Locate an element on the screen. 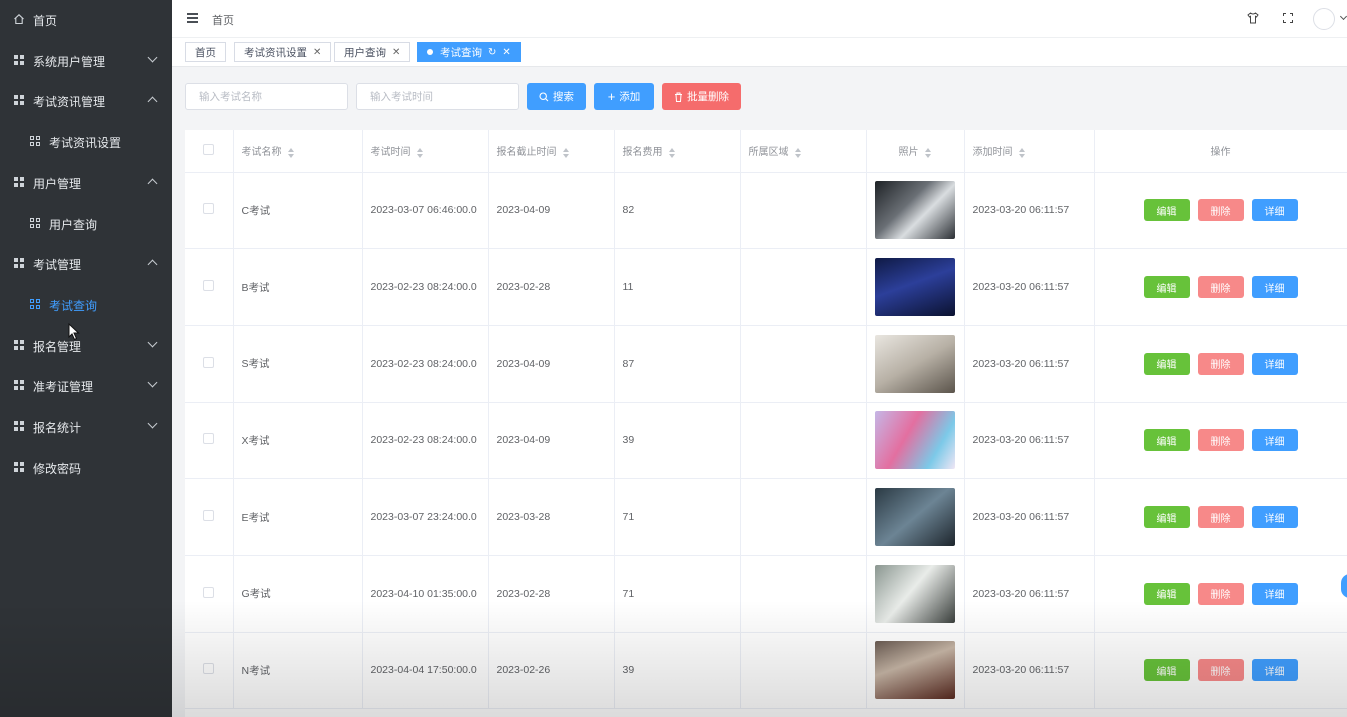  column-header: 考试名称 is located at coordinates (298, 151).